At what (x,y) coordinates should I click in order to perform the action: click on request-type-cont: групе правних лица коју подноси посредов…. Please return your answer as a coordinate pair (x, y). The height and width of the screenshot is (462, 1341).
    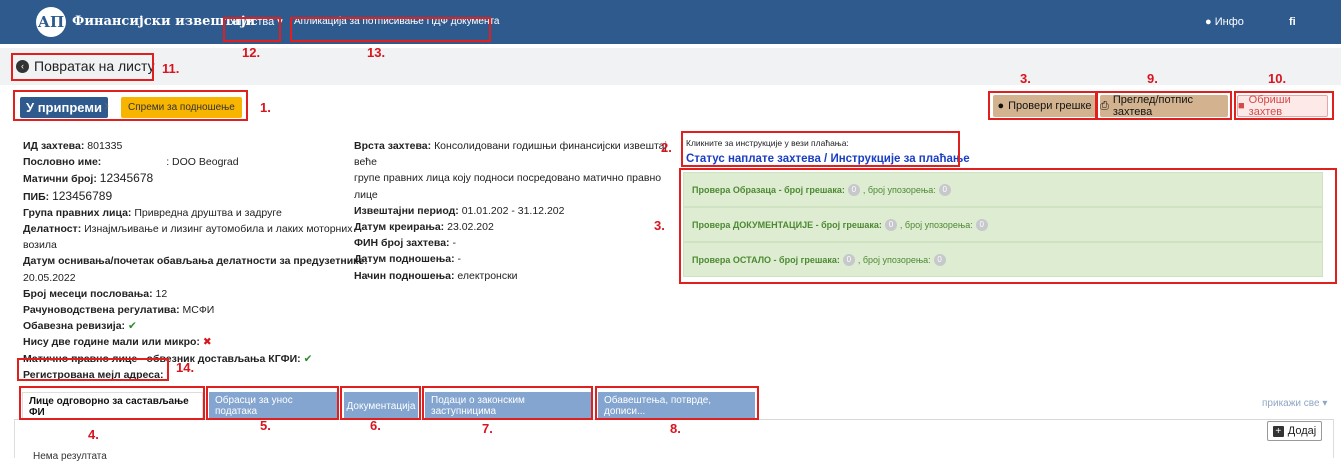
    Looking at the image, I should click on (508, 186).